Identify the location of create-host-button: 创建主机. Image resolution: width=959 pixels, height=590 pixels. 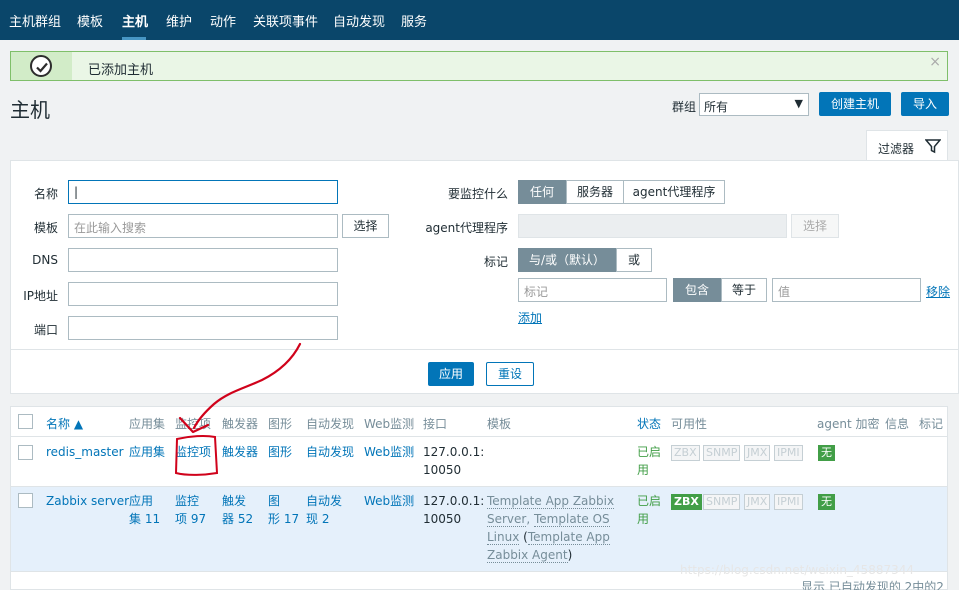
(855, 104).